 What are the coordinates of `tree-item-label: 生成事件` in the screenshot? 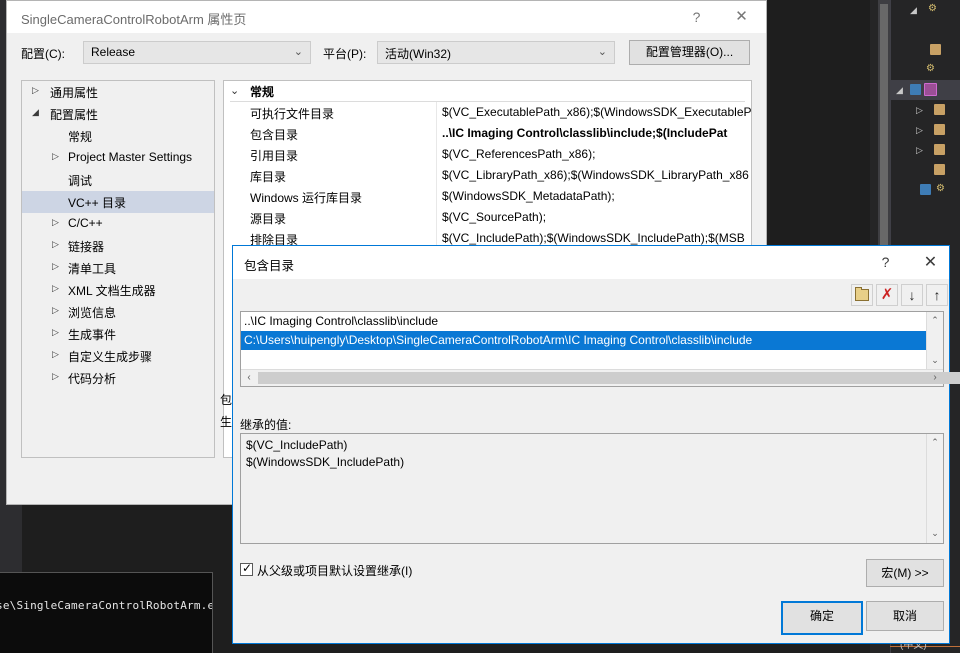 It's located at (92, 335).